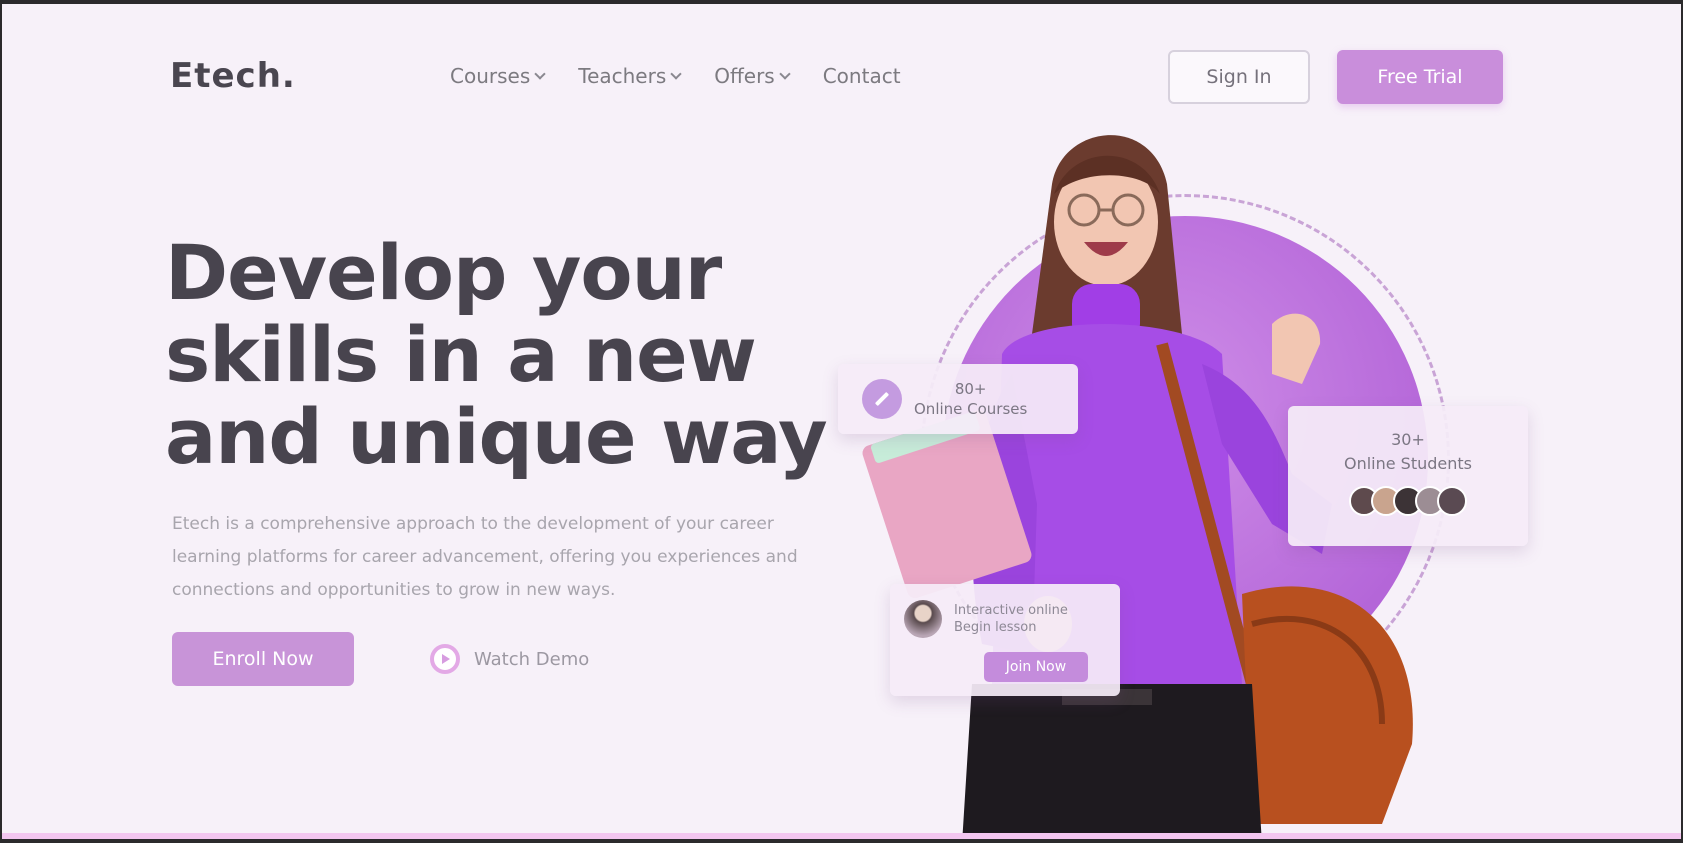 The height and width of the screenshot is (843, 1683). What do you see at coordinates (532, 659) in the screenshot?
I see `watch-demo-label: Watch Demo` at bounding box center [532, 659].